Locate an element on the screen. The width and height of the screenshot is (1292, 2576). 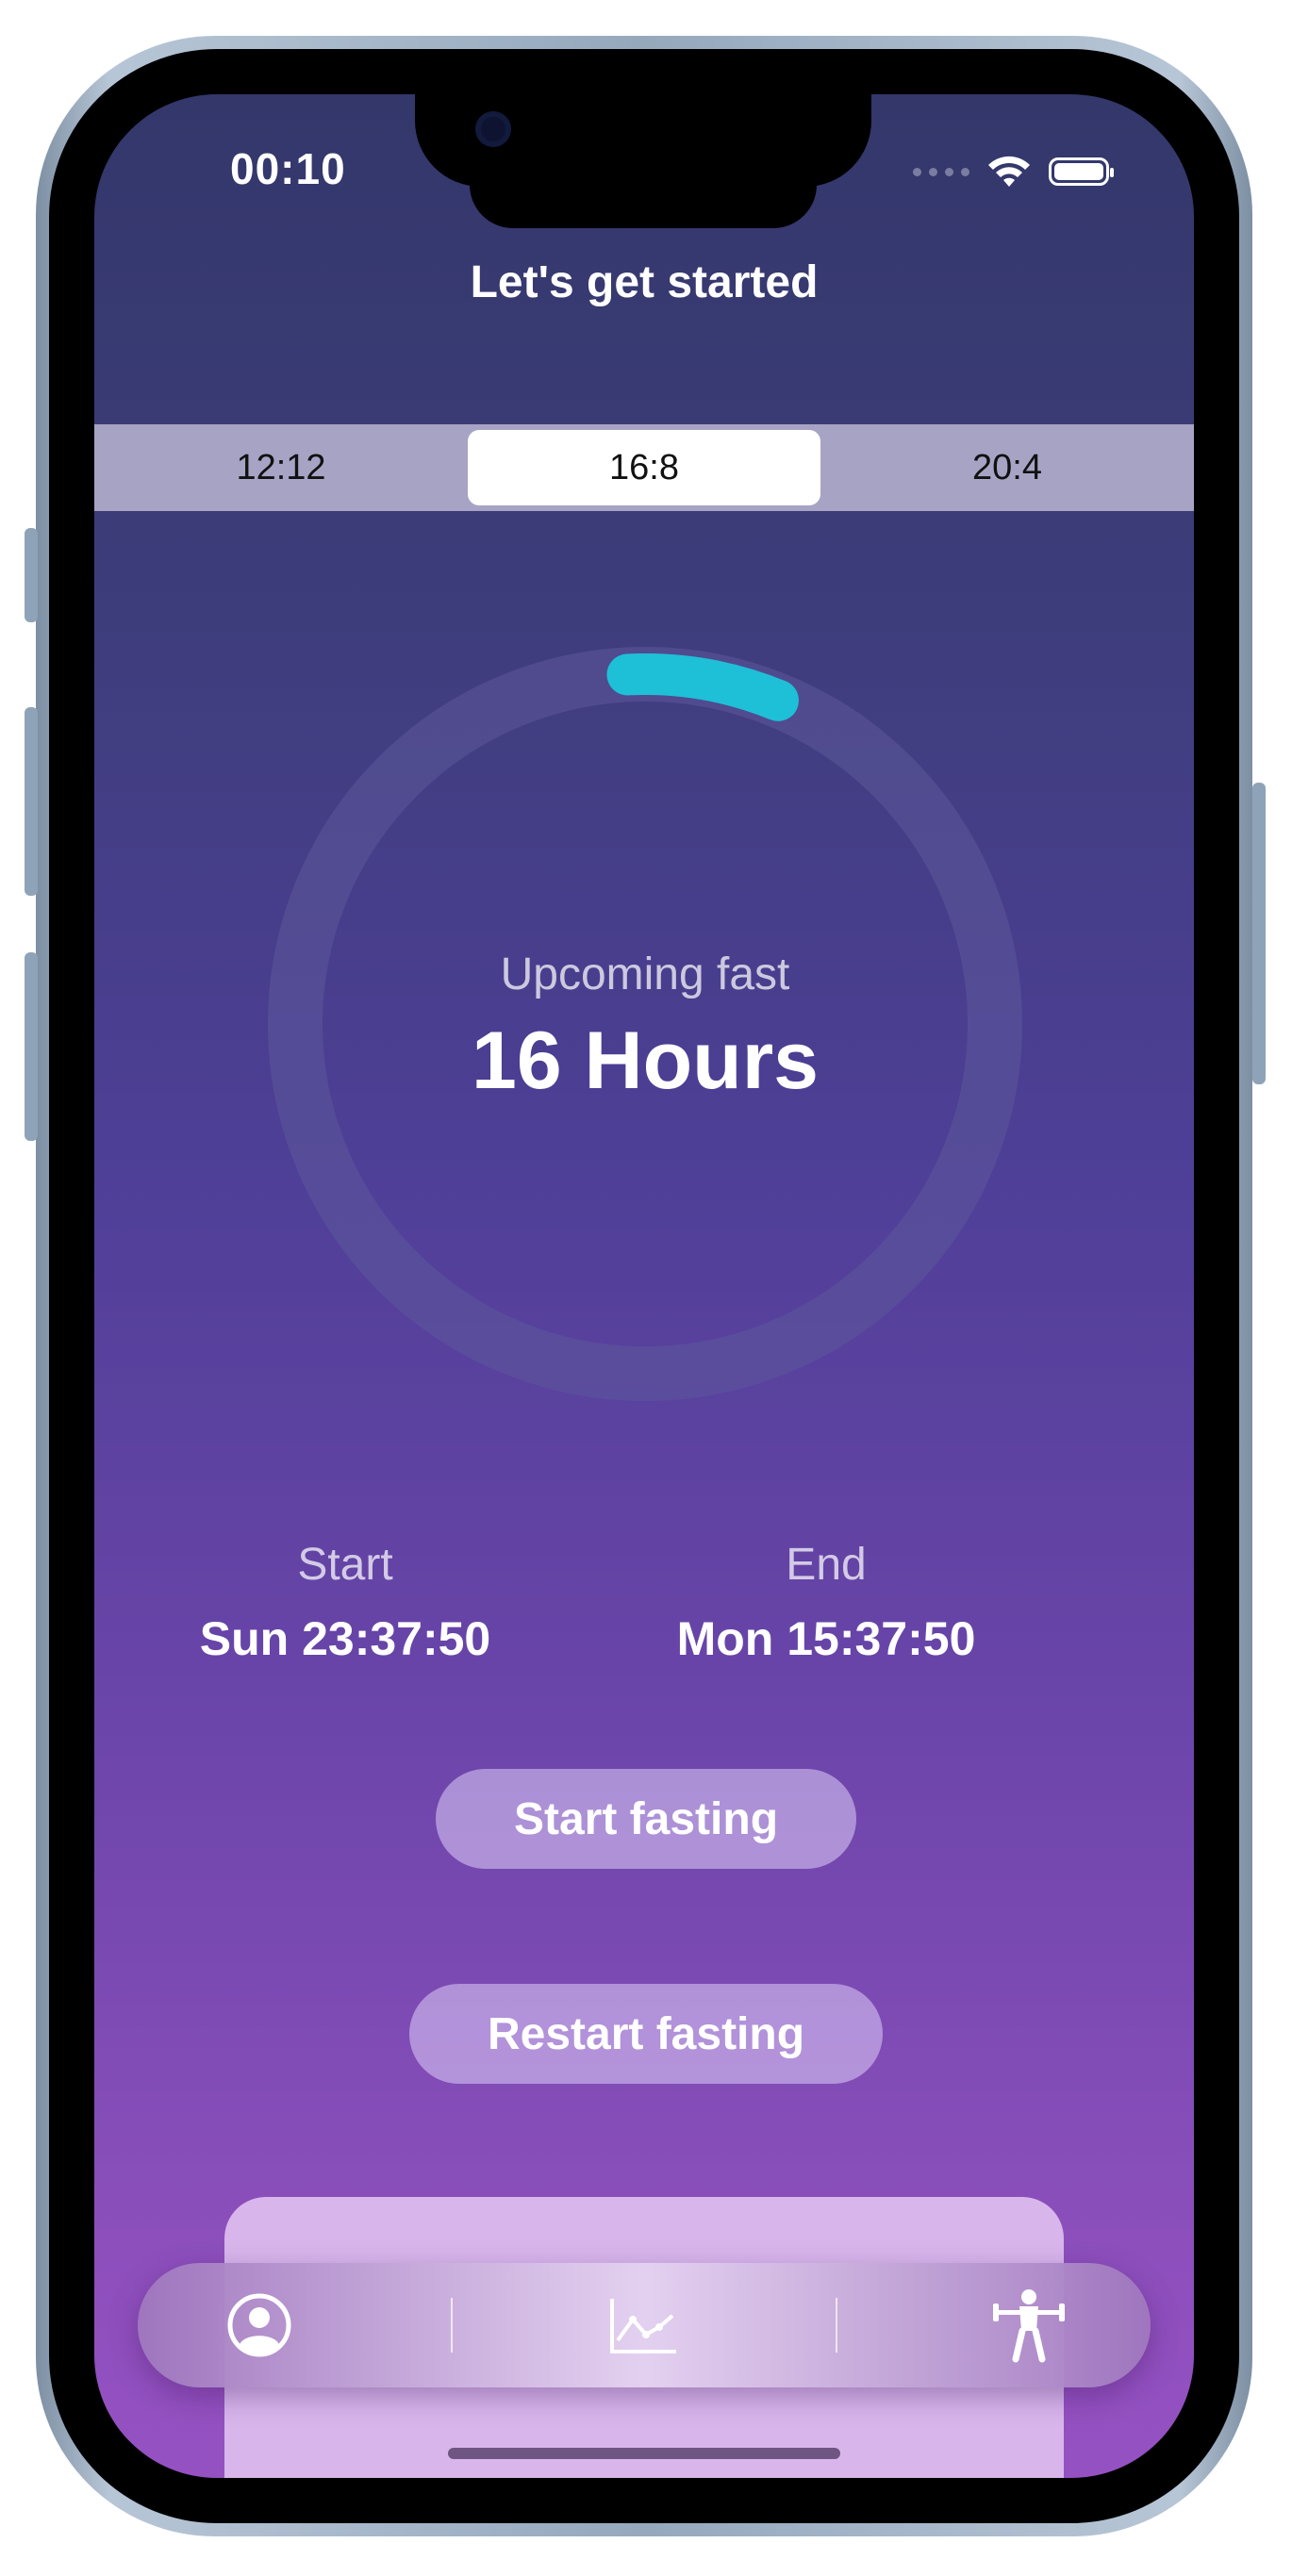
volume-up-button is located at coordinates (32, 801).